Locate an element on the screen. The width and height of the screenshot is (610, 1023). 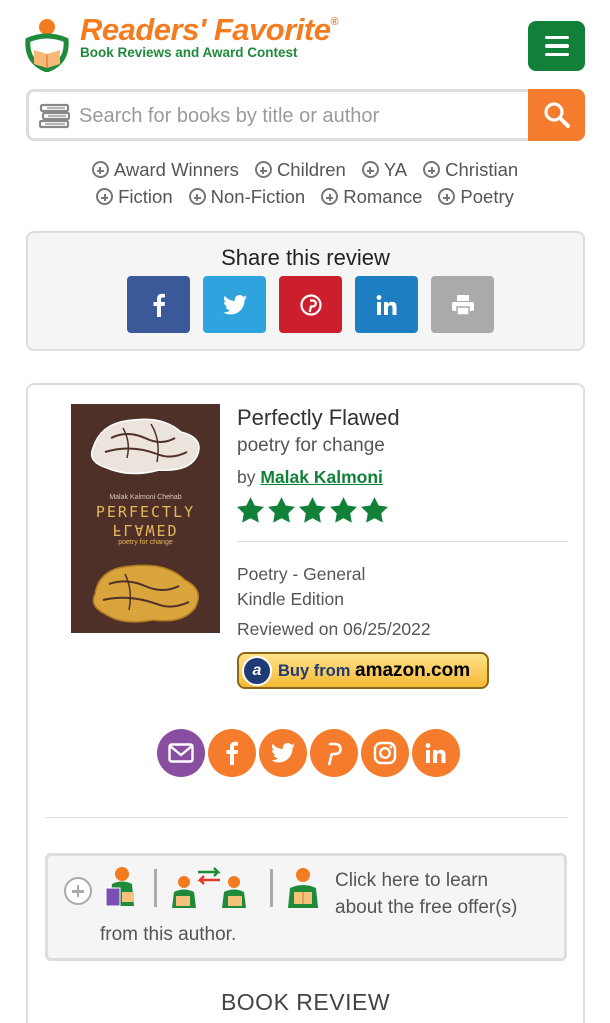
by-label: by is located at coordinates (246, 477).